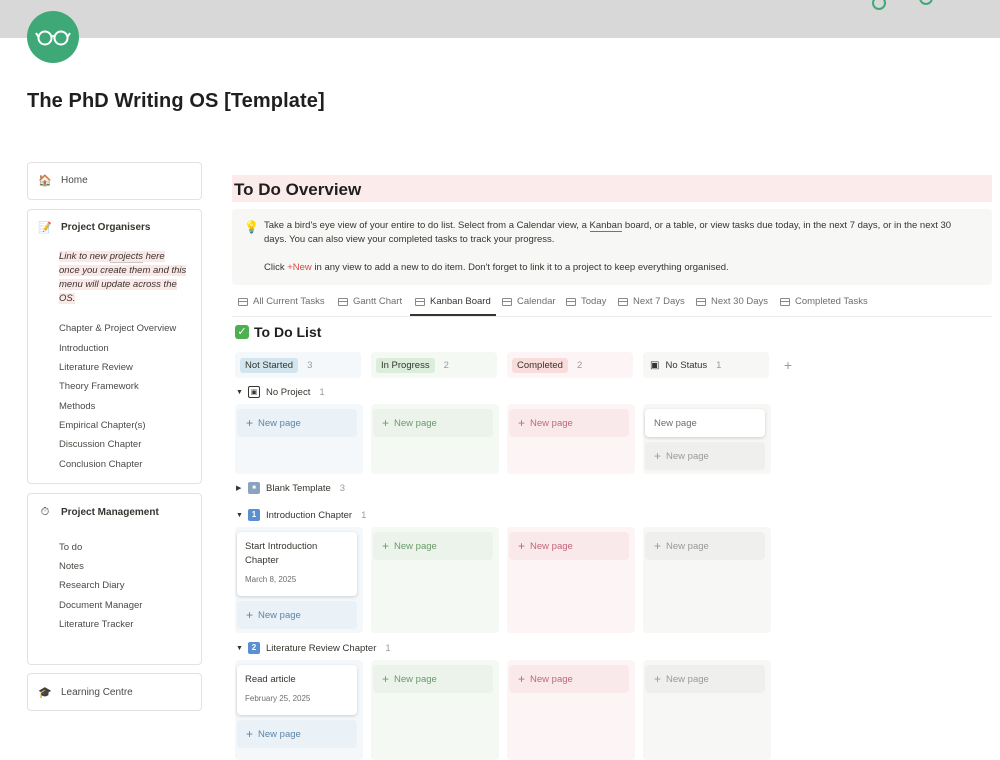  What do you see at coordinates (705, 423) in the screenshot?
I see `new-page-card: New page` at bounding box center [705, 423].